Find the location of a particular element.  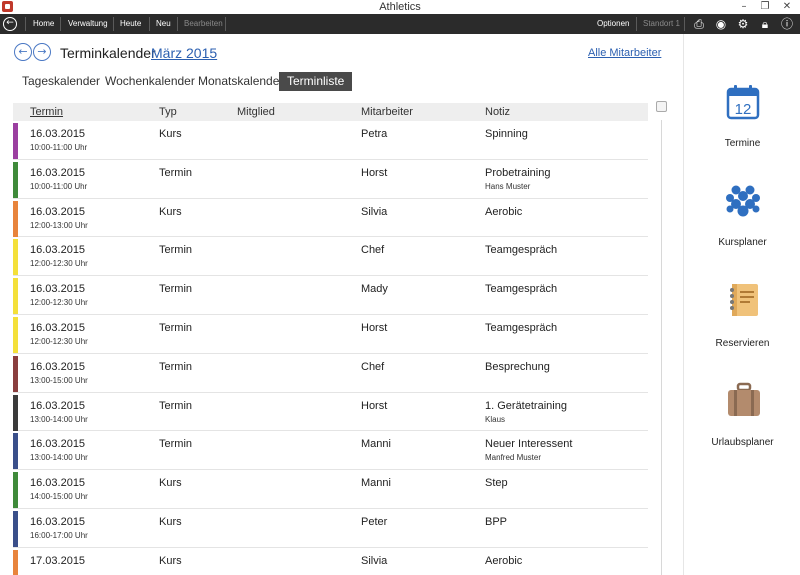

sidebar-item-termine: 12 Termine is located at coordinates (742, 119).